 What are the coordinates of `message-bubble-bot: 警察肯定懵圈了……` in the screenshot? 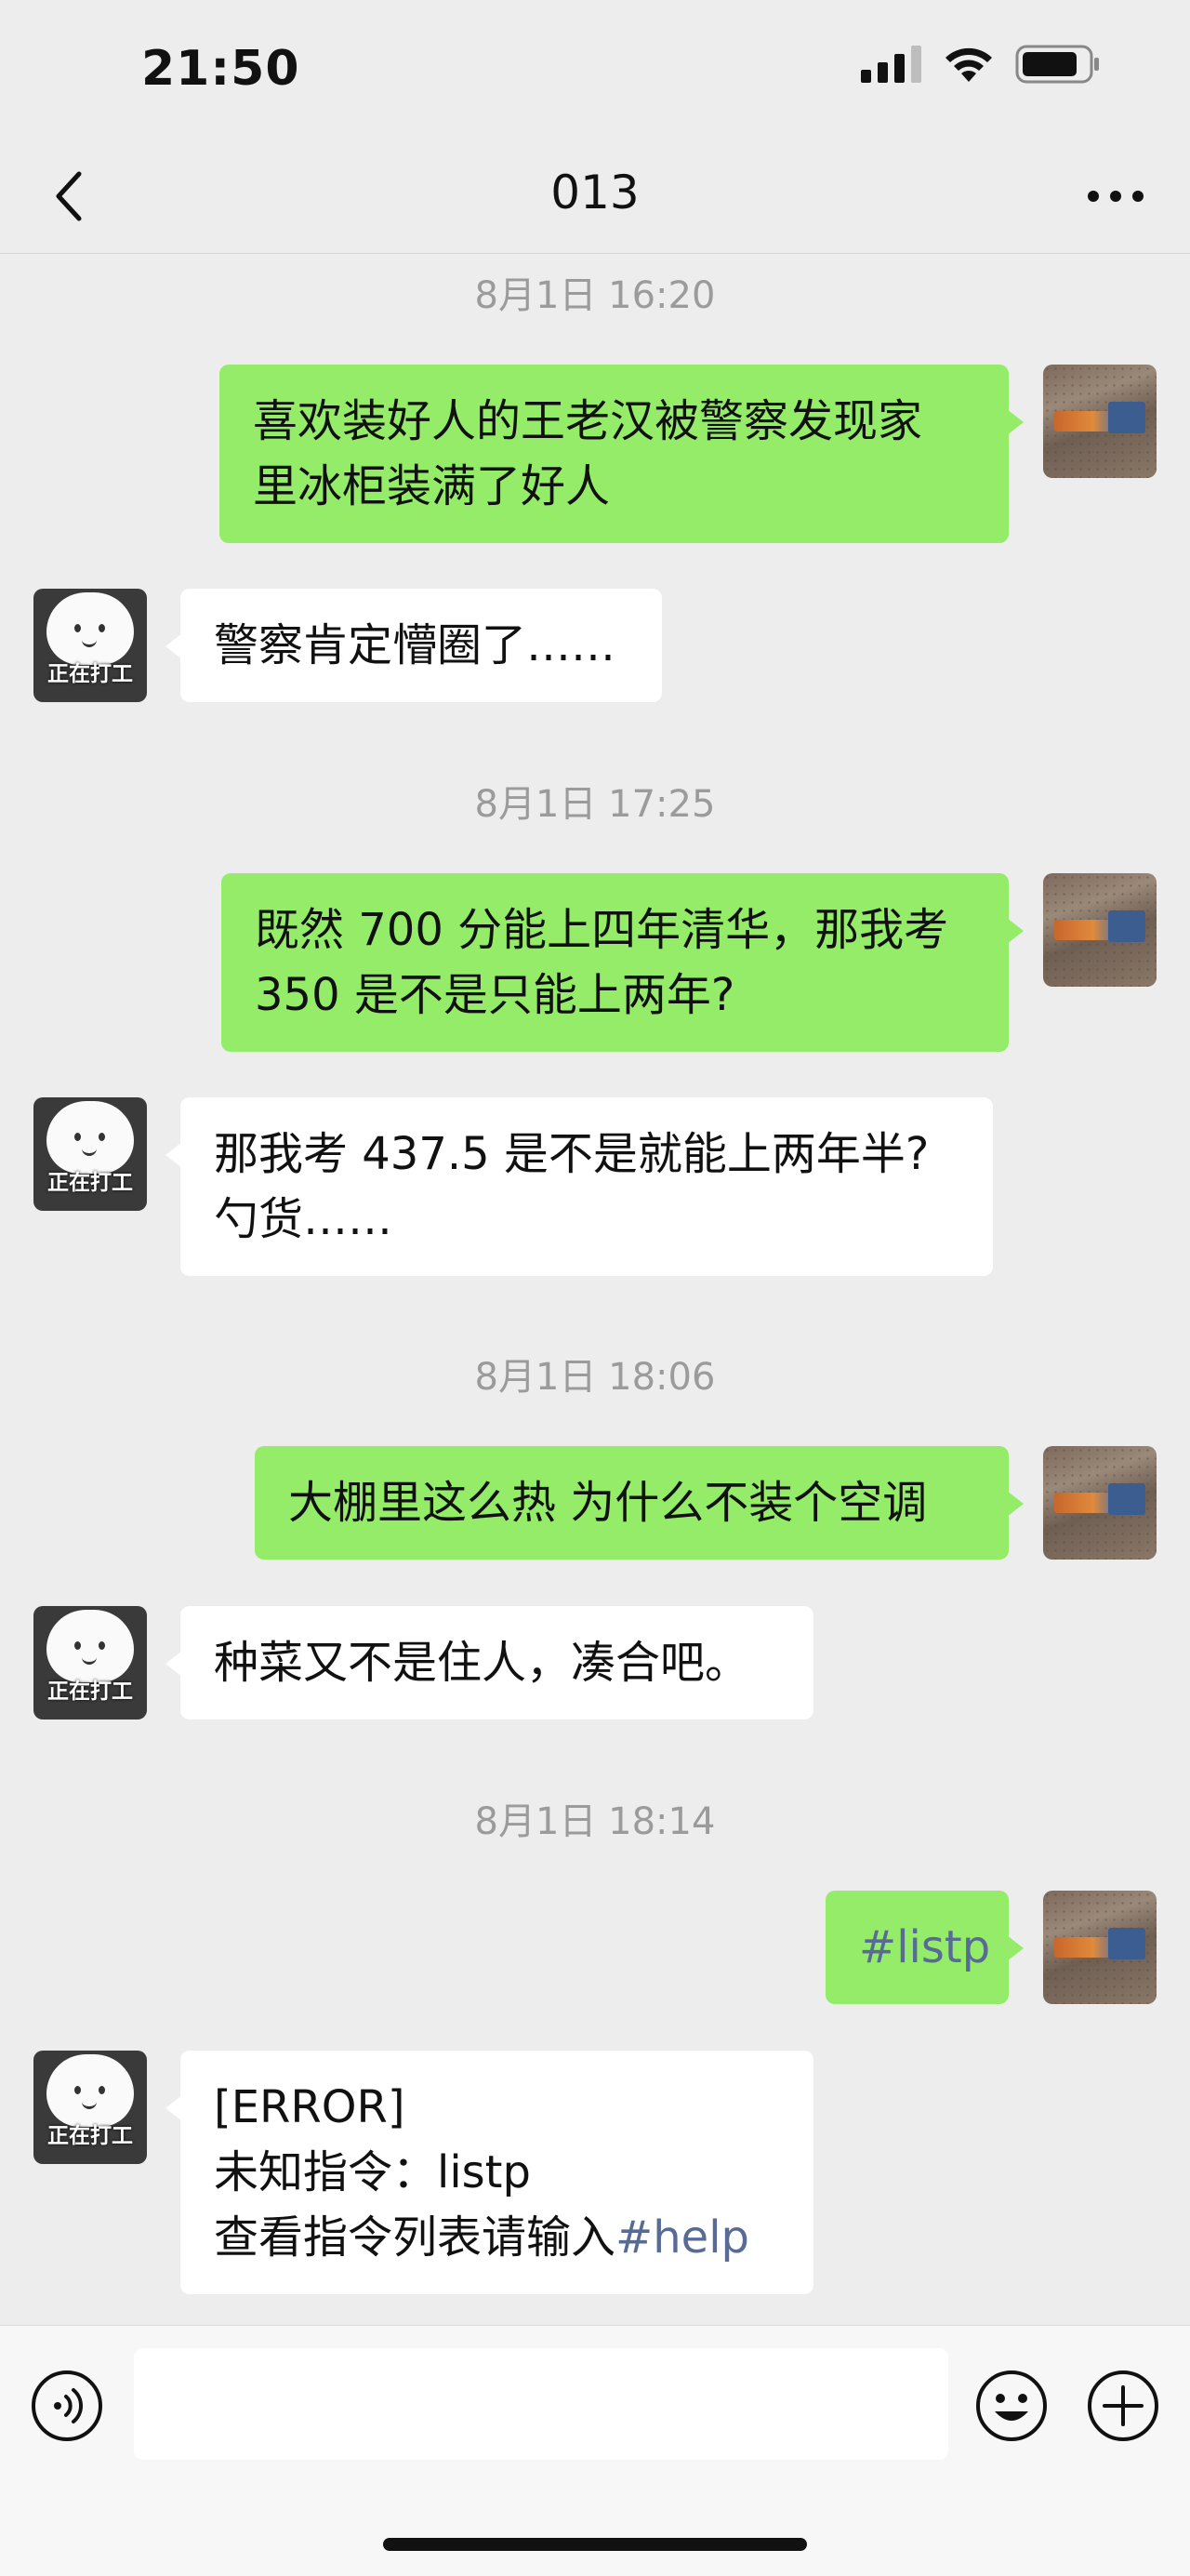 It's located at (413, 645).